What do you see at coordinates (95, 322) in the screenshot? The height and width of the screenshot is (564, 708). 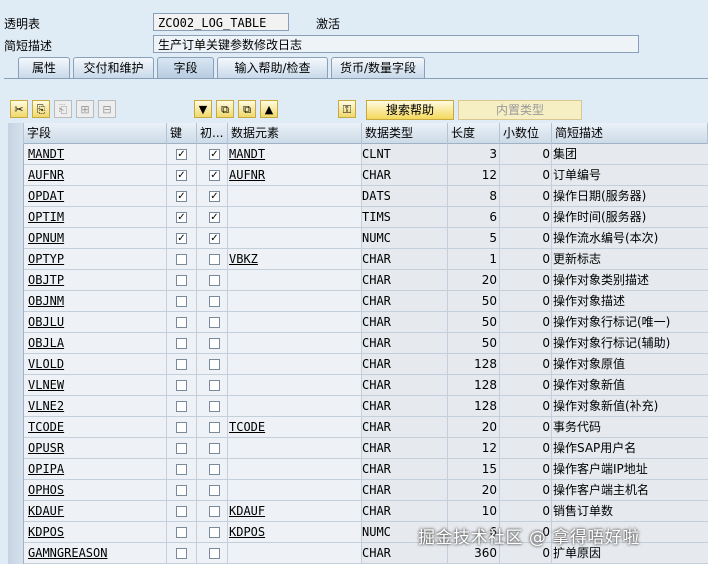 I see `field-name-cell: OBJLU` at bounding box center [95, 322].